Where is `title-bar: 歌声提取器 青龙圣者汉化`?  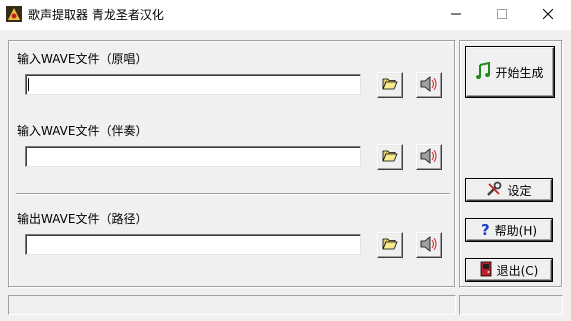
title-bar: 歌声提取器 青龙圣者汉化 is located at coordinates (285, 15).